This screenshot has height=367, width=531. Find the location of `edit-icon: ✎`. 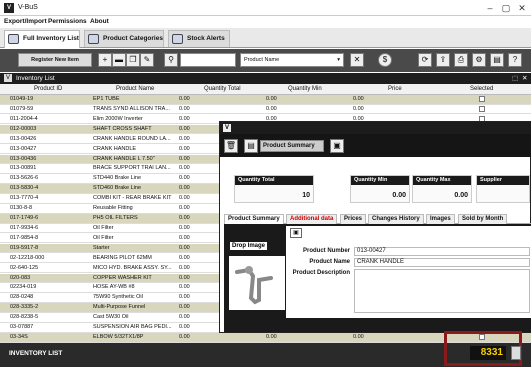

edit-icon: ✎ is located at coordinates (147, 60).